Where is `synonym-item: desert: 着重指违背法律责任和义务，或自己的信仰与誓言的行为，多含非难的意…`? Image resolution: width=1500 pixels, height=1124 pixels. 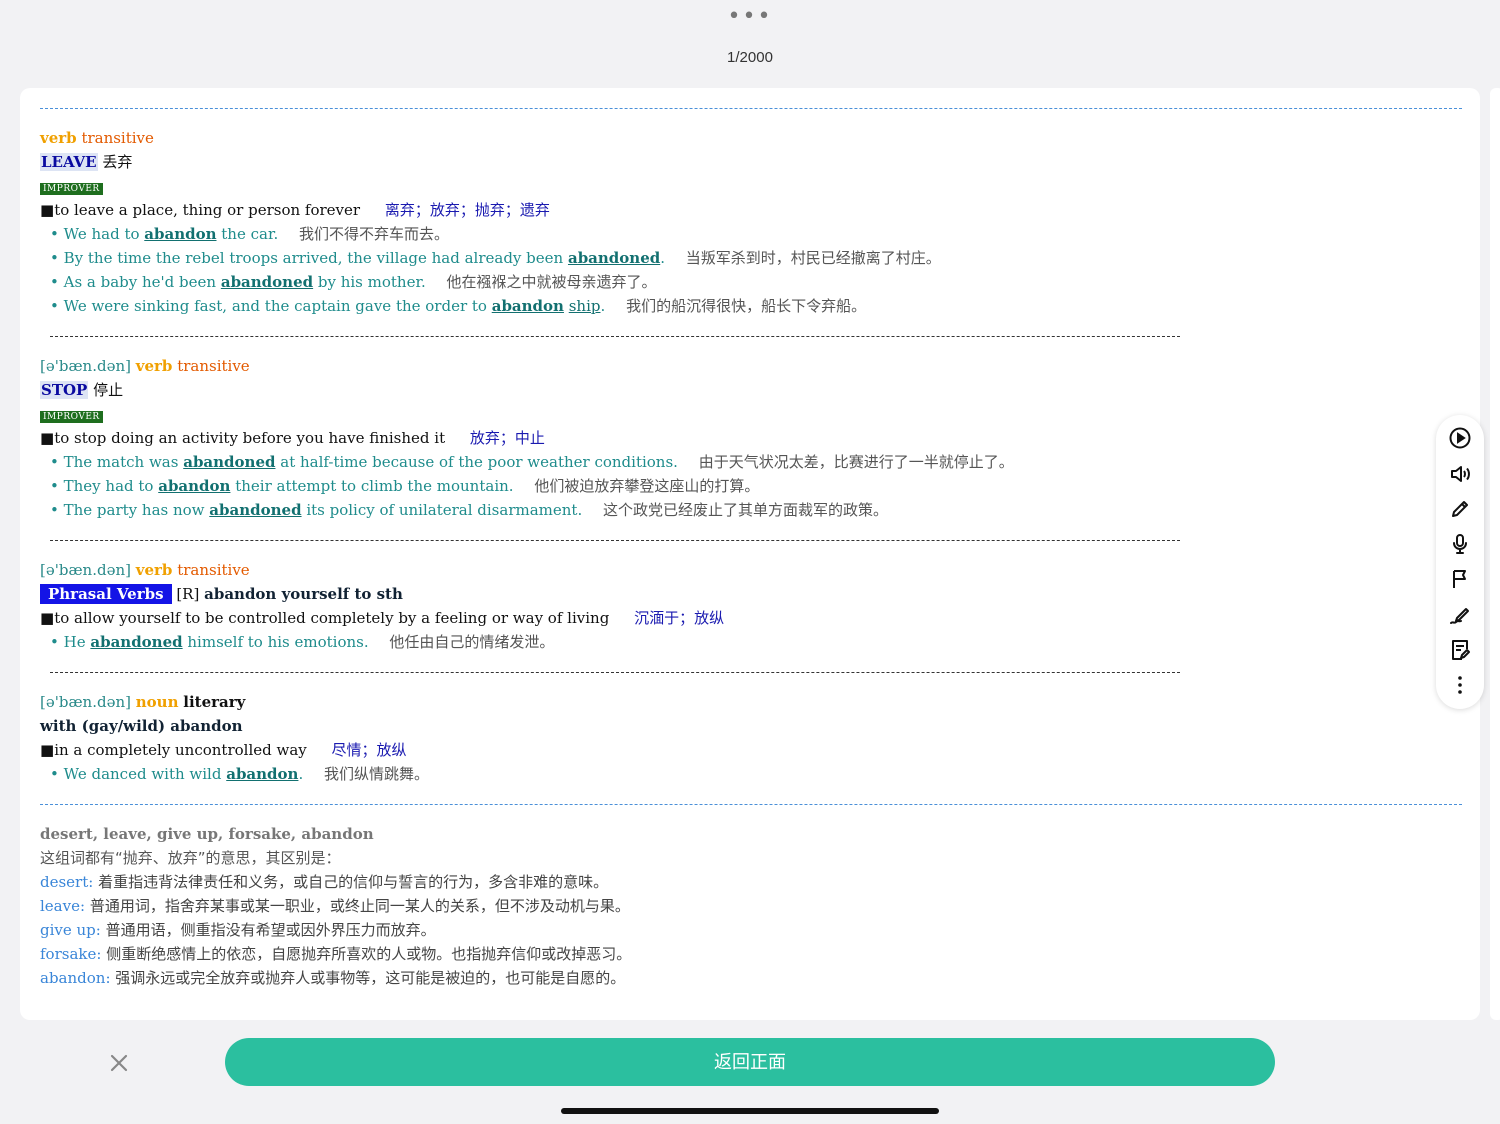
synonym-item: desert: 着重指违背法律责任和义务，或自己的信仰与誓言的行为，多含非难的意… is located at coordinates (324, 882).